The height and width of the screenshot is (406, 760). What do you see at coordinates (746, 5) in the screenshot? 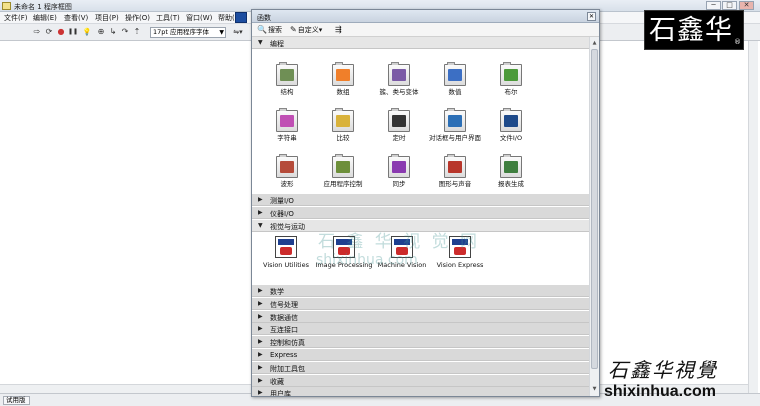
I see `close-window-button: ✕` at bounding box center [746, 5].